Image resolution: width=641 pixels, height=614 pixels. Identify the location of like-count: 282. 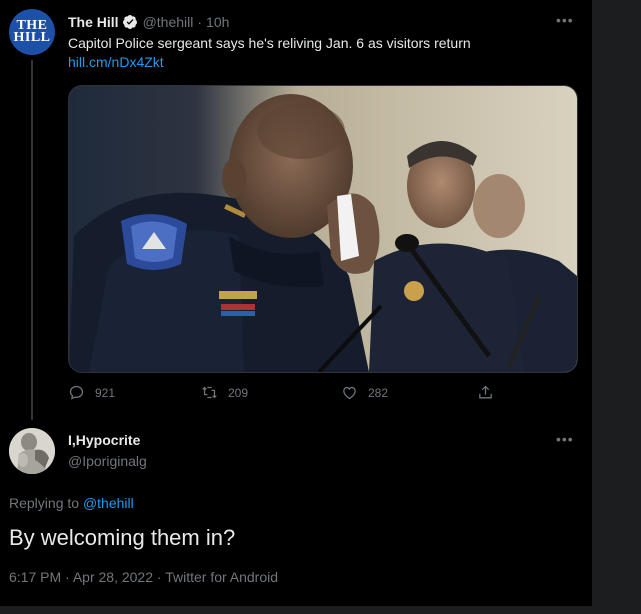
(378, 392).